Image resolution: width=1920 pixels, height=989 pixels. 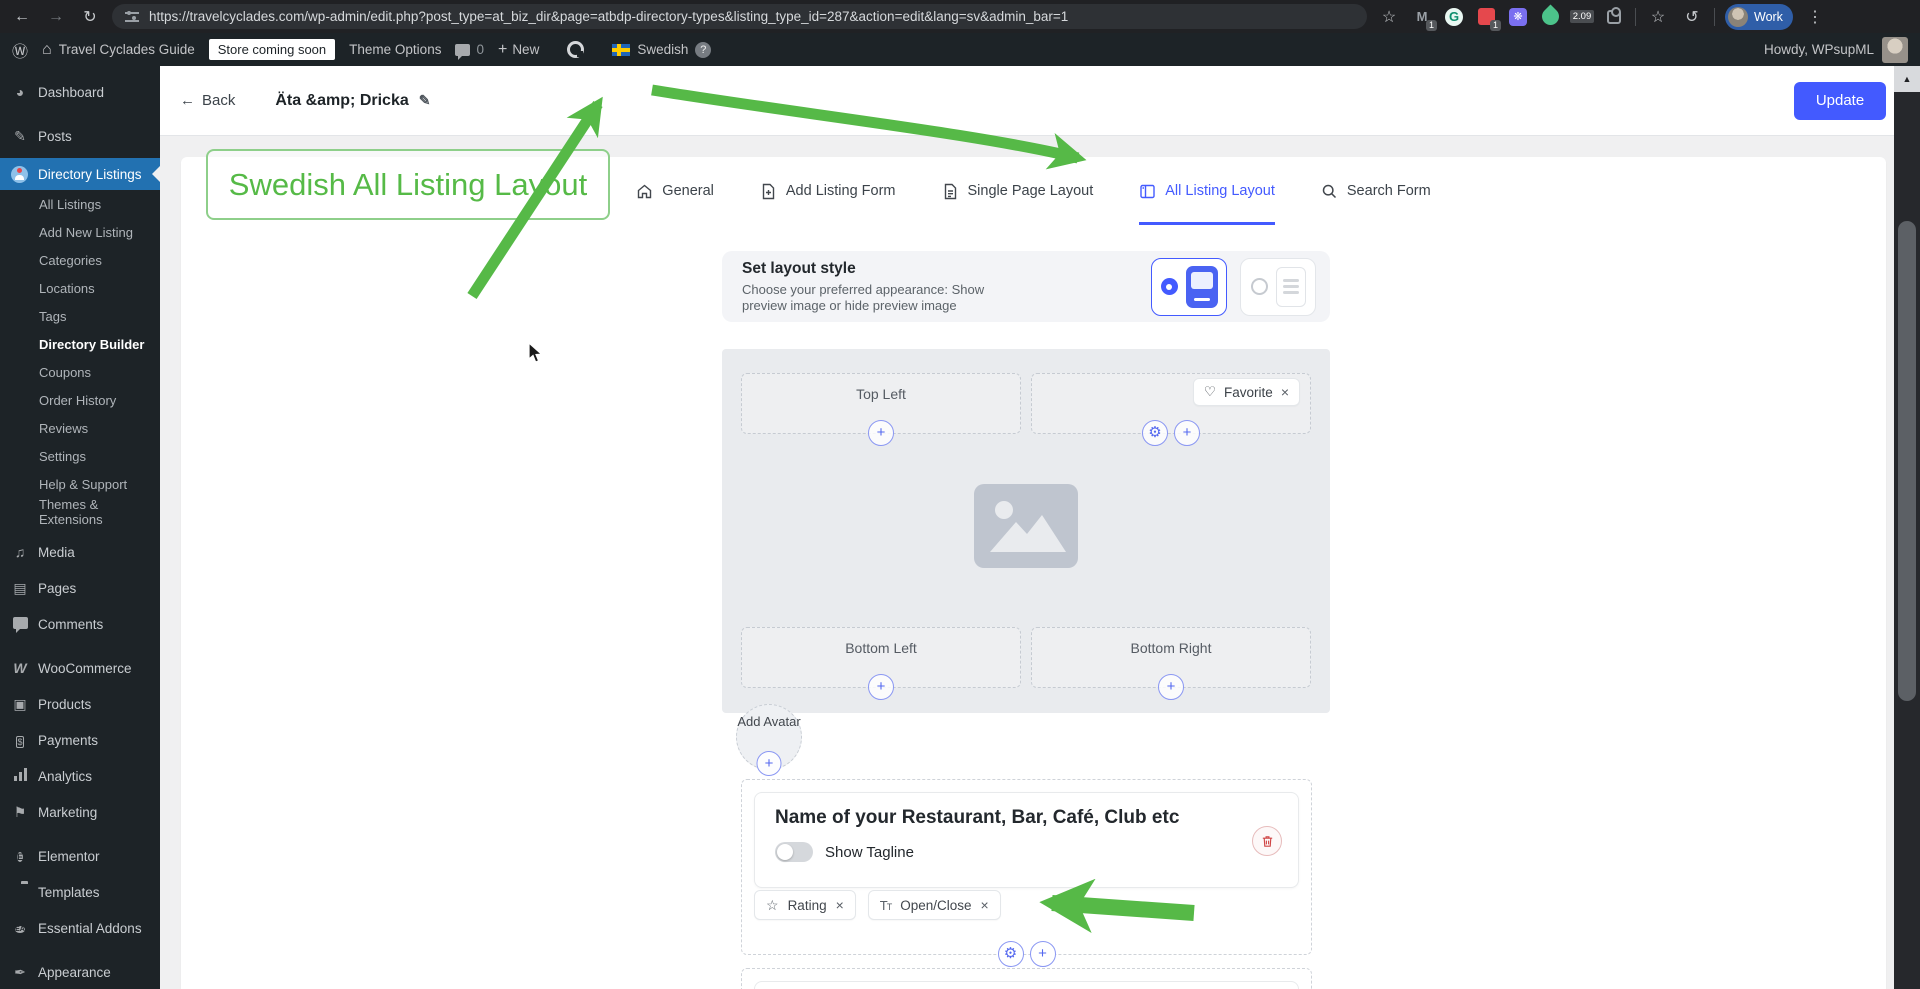 What do you see at coordinates (1278, 286) in the screenshot?
I see `option-hide-preview` at bounding box center [1278, 286].